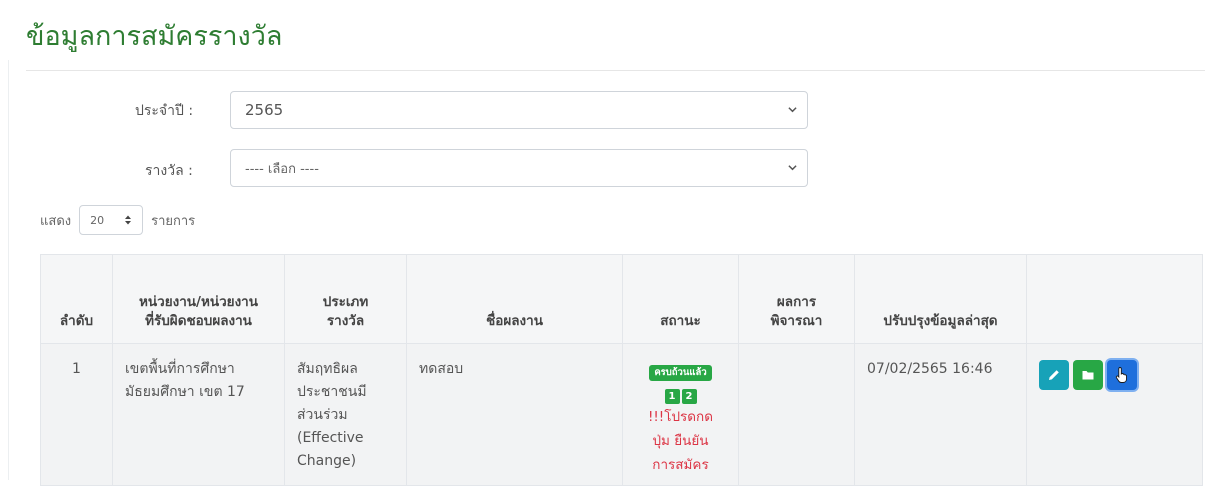 This screenshot has height=489, width=1205. What do you see at coordinates (940, 299) in the screenshot?
I see `header-updated: ปรับปรุงข้อมูลล่าสุด` at bounding box center [940, 299].